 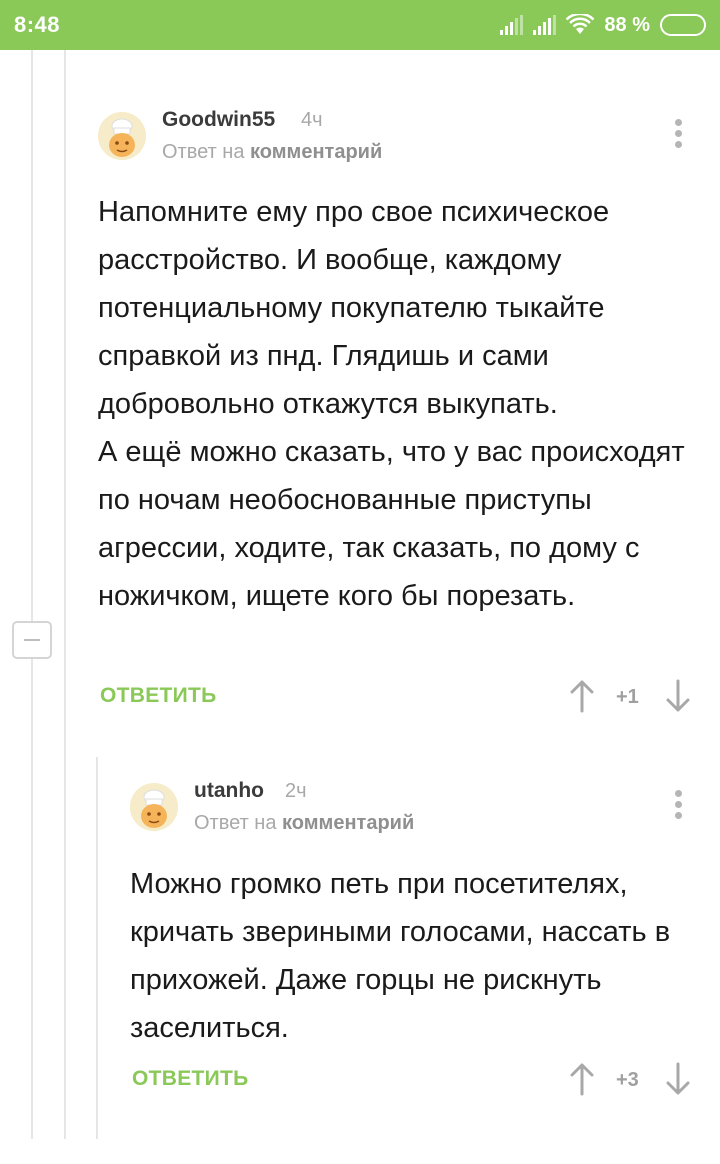 What do you see at coordinates (678, 1079) in the screenshot?
I see `downvote-arrow-icon` at bounding box center [678, 1079].